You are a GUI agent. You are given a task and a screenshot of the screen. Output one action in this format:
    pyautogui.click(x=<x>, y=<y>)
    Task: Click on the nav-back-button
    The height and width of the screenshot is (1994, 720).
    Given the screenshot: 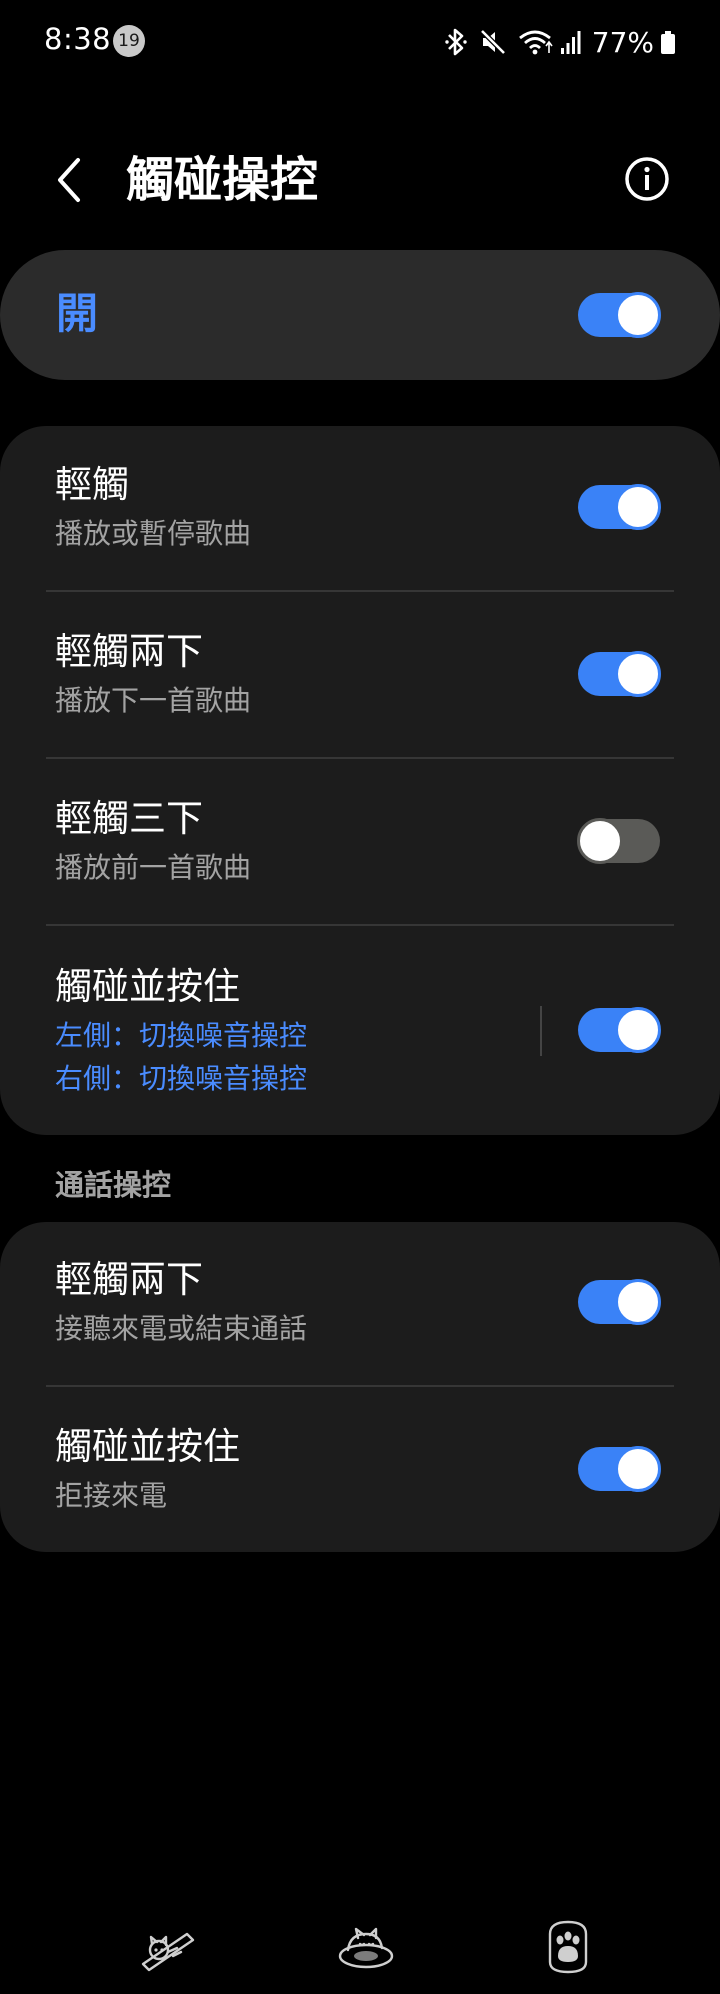 What is the action you would take?
    pyautogui.click(x=568, y=1946)
    